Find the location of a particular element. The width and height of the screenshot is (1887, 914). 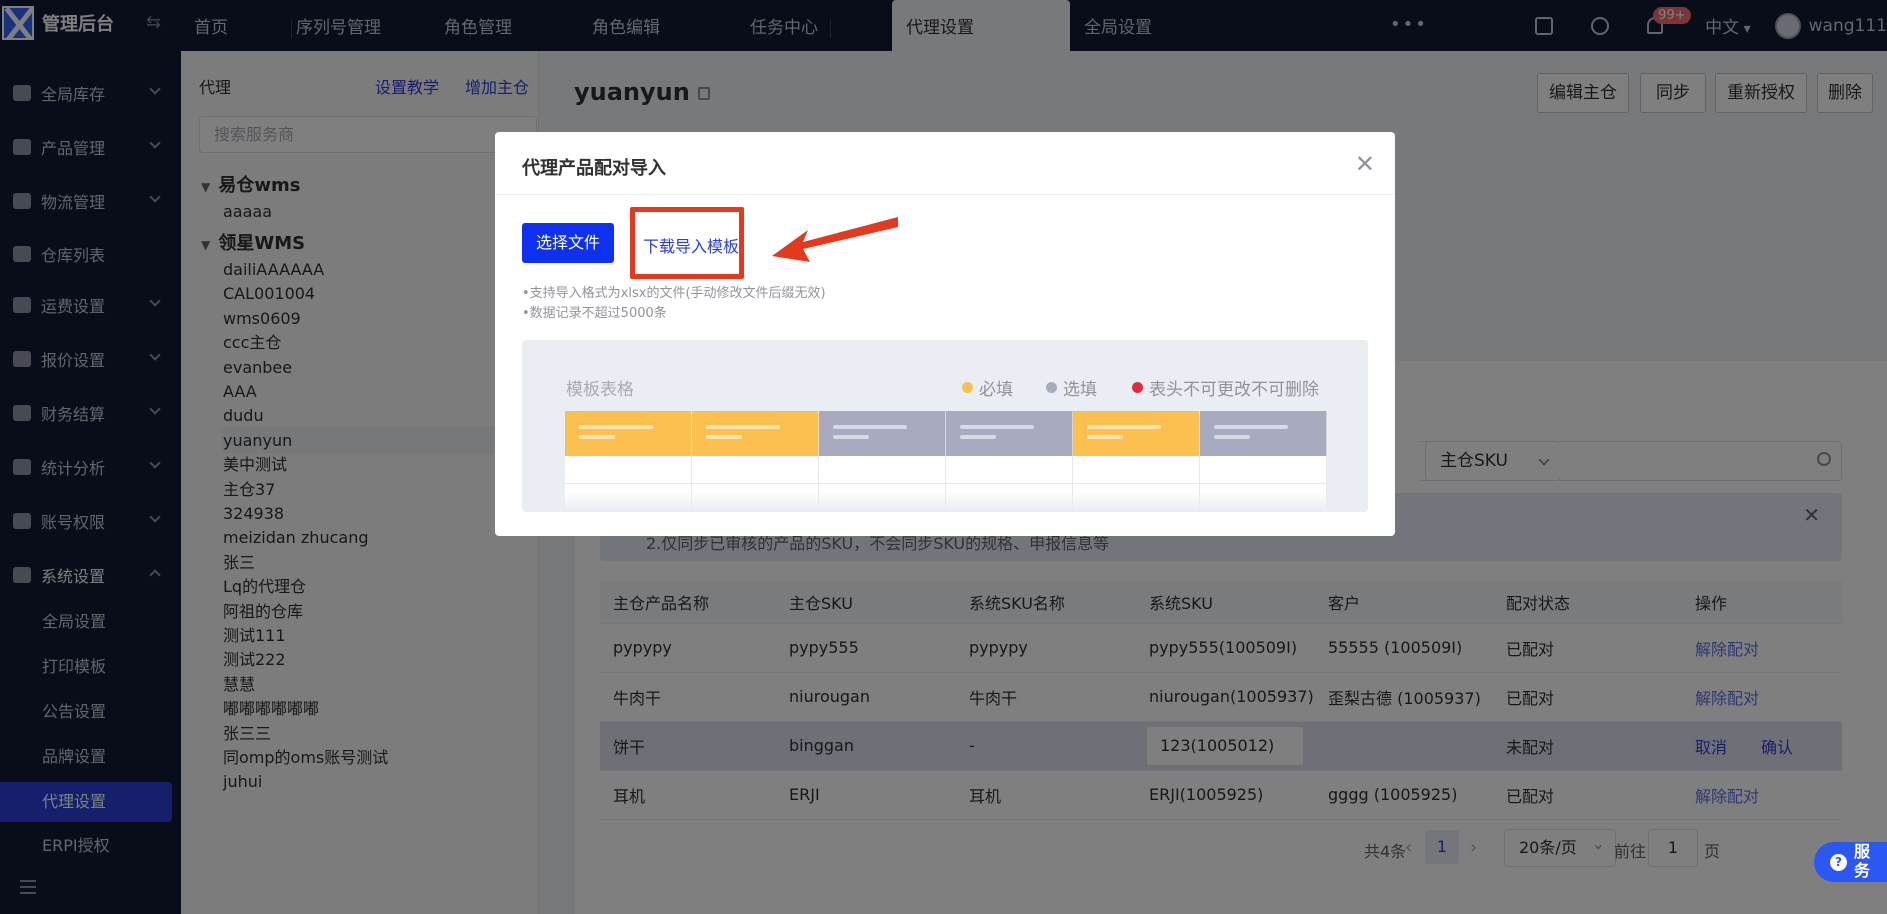

legend-locked: 表头不可更改不可删除 is located at coordinates (1225, 387).